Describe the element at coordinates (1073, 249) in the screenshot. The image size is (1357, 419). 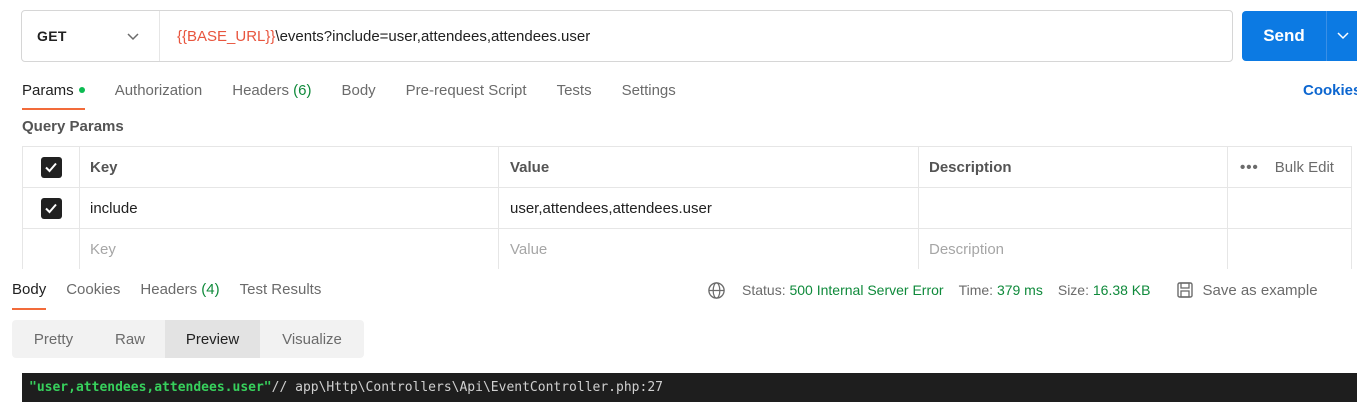
I see `new-description-input: Description` at that location.